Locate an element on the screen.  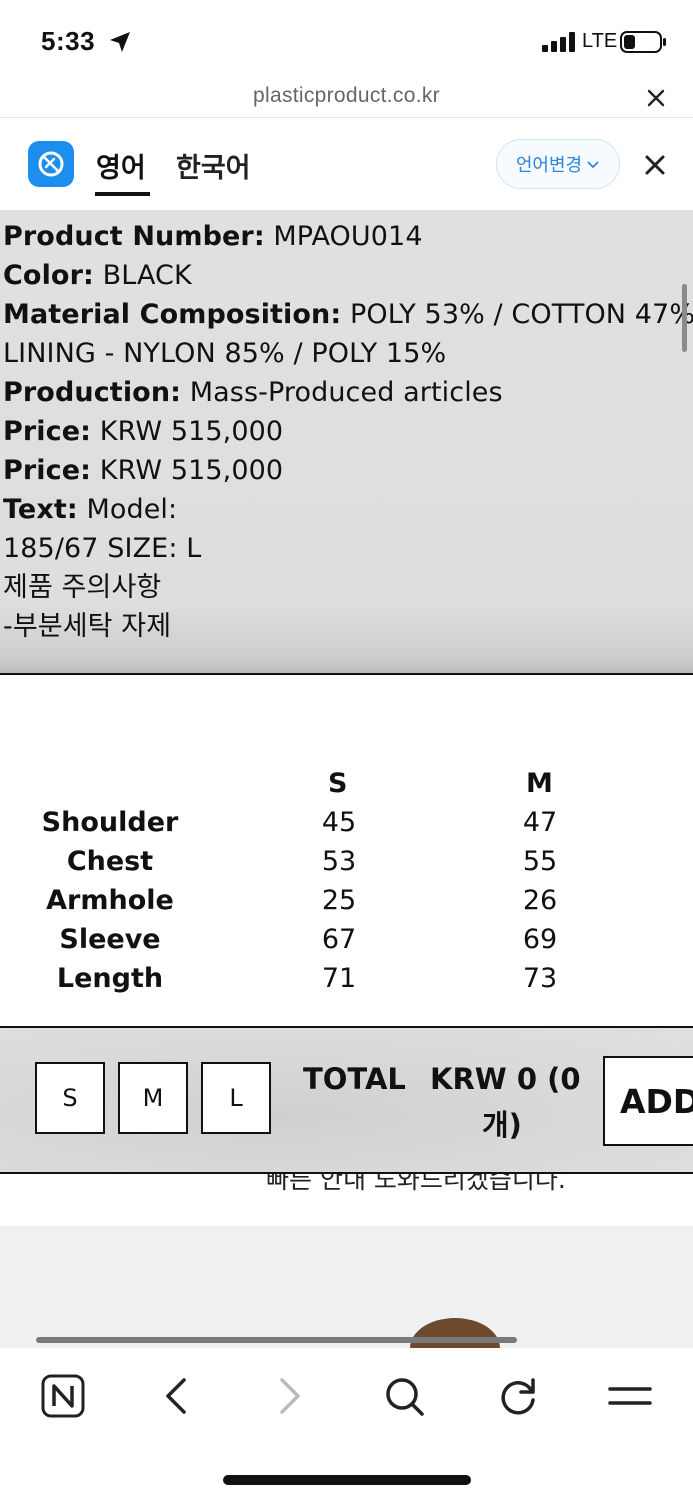
total-amount-count: 개) is located at coordinates (502, 1125).